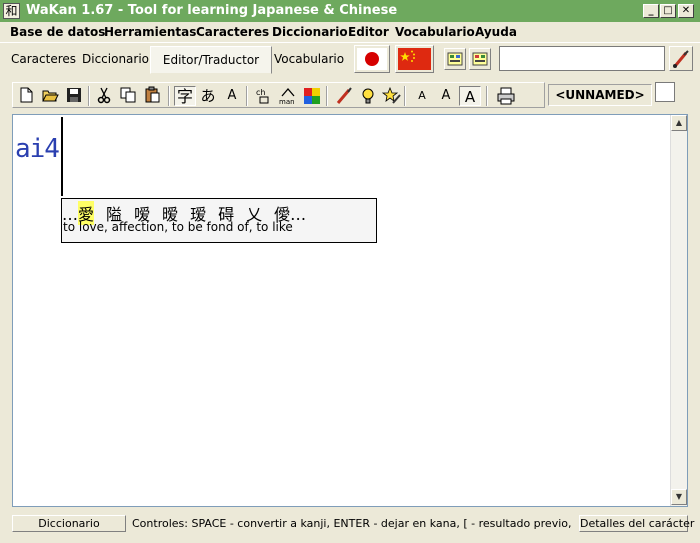  I want to click on copy-icon, so click(128, 95).